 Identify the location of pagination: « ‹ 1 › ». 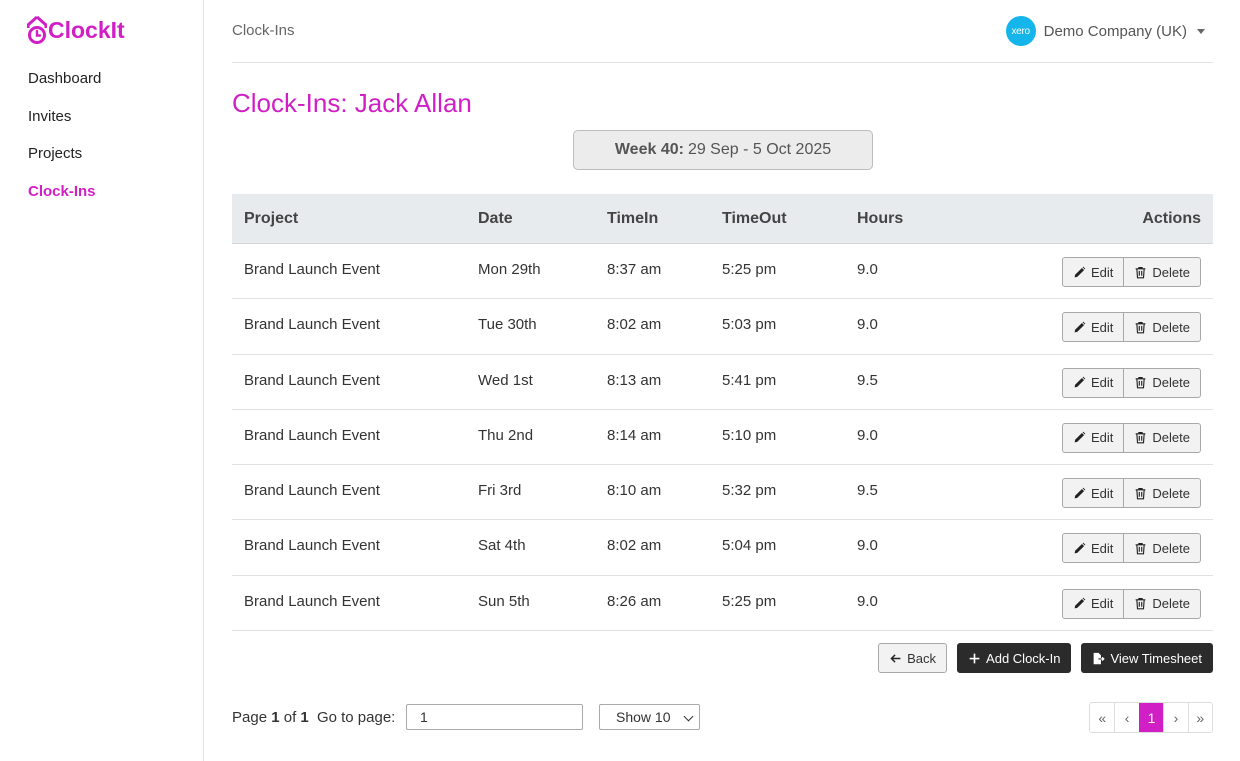
(1151, 717).